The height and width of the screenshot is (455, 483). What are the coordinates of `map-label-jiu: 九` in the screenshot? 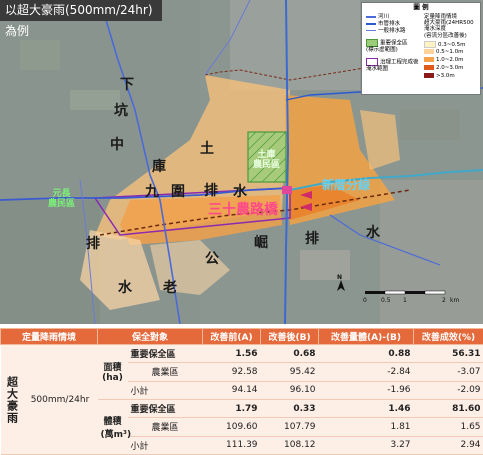 It's located at (152, 192).